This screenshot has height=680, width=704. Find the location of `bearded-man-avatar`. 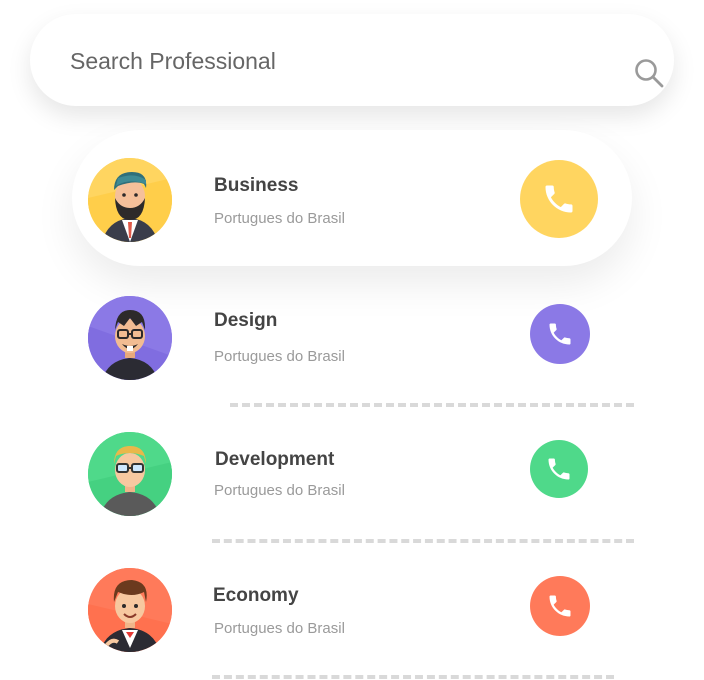

bearded-man-avatar is located at coordinates (130, 200).